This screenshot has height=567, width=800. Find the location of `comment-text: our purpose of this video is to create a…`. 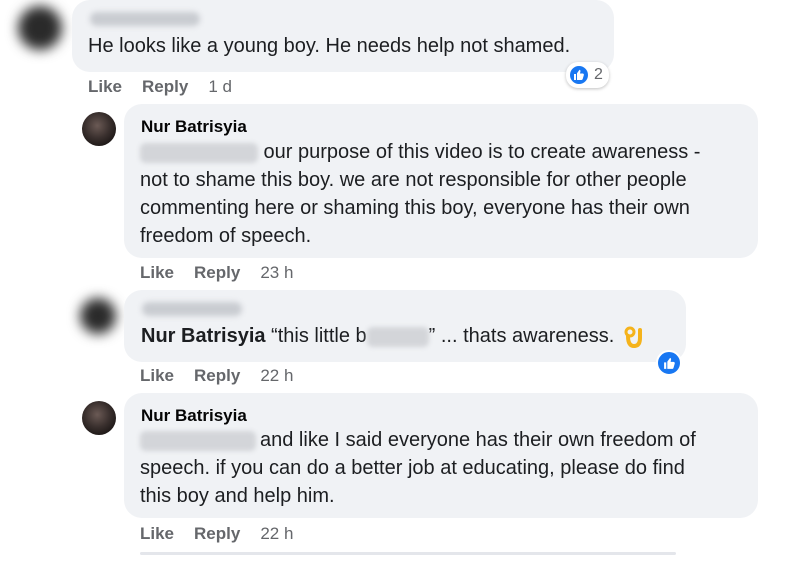

comment-text: our purpose of this video is to create a… is located at coordinates (420, 194).